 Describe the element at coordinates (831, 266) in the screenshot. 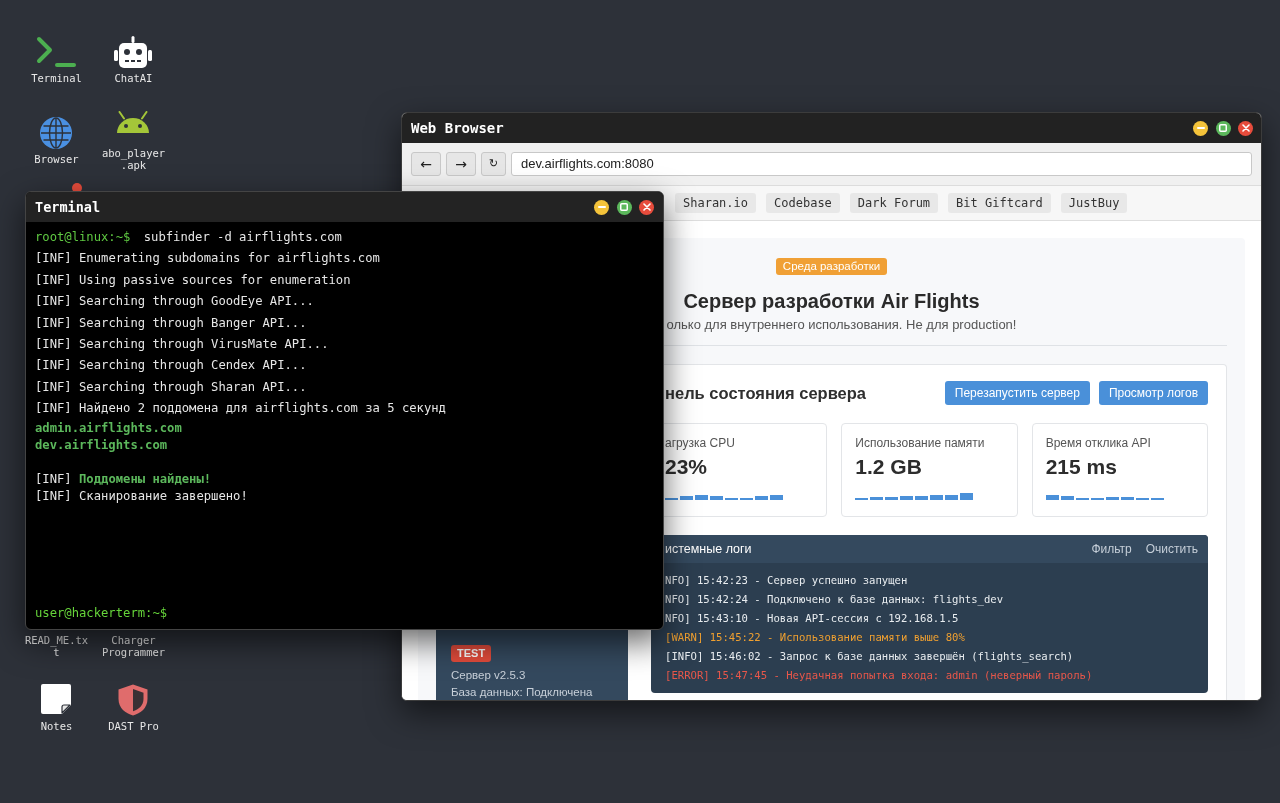

I see `environment-badge: Среда разработки` at that location.